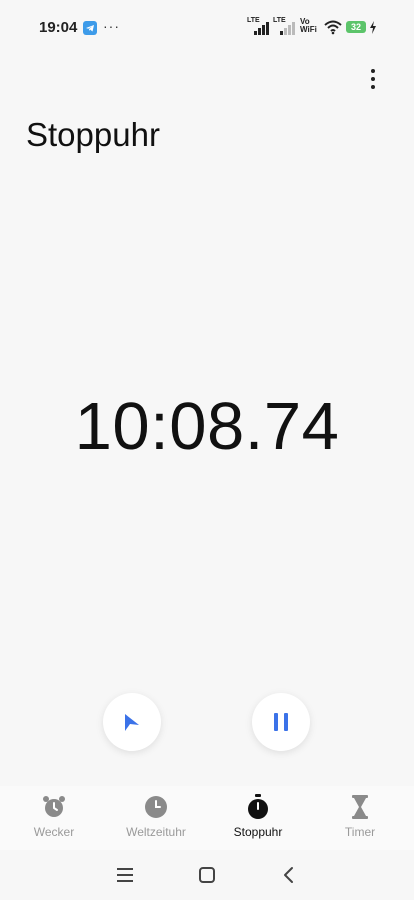  Describe the element at coordinates (373, 79) in the screenshot. I see `more-vertical-icon` at that location.